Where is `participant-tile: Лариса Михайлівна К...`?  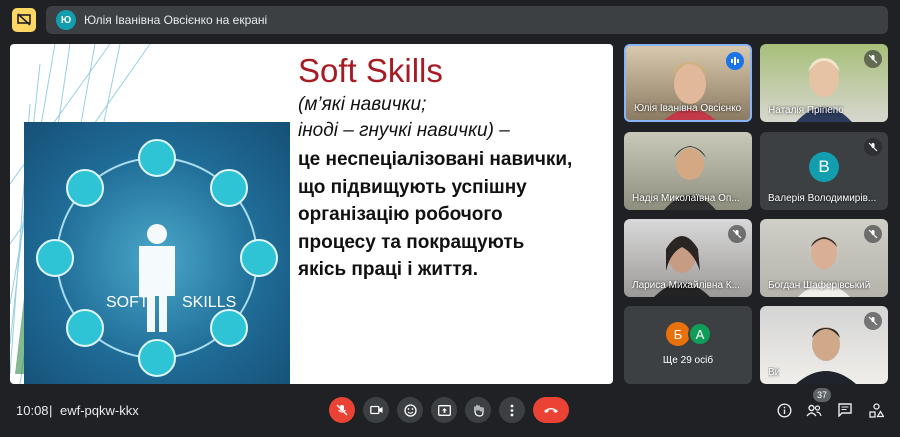
participant-tile: Лариса Михайлівна К... is located at coordinates (688, 258).